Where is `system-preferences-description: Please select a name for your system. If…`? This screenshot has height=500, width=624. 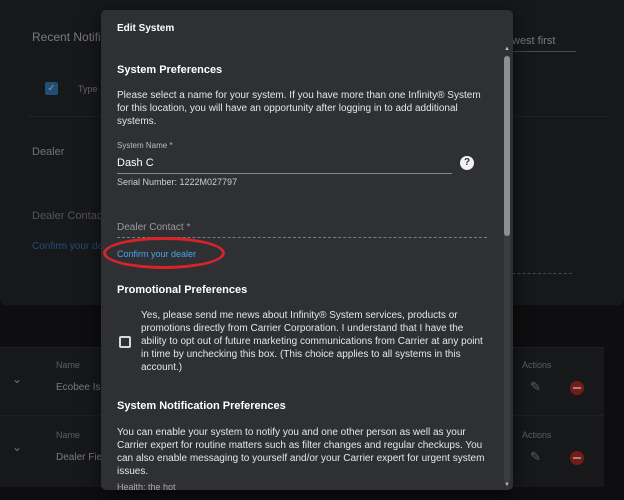 system-preferences-description: Please select a name for your system. If… is located at coordinates (299, 108).